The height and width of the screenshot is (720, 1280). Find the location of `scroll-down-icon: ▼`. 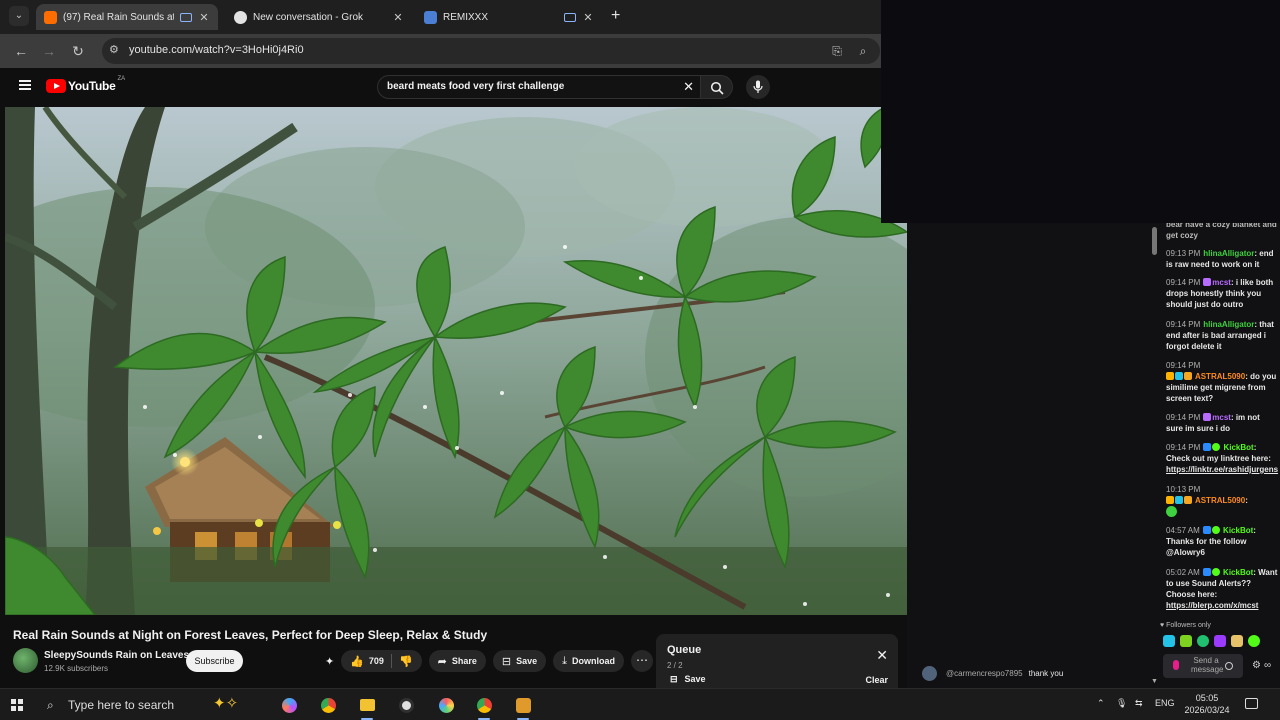

scroll-down-icon: ▼ is located at coordinates (1154, 681).